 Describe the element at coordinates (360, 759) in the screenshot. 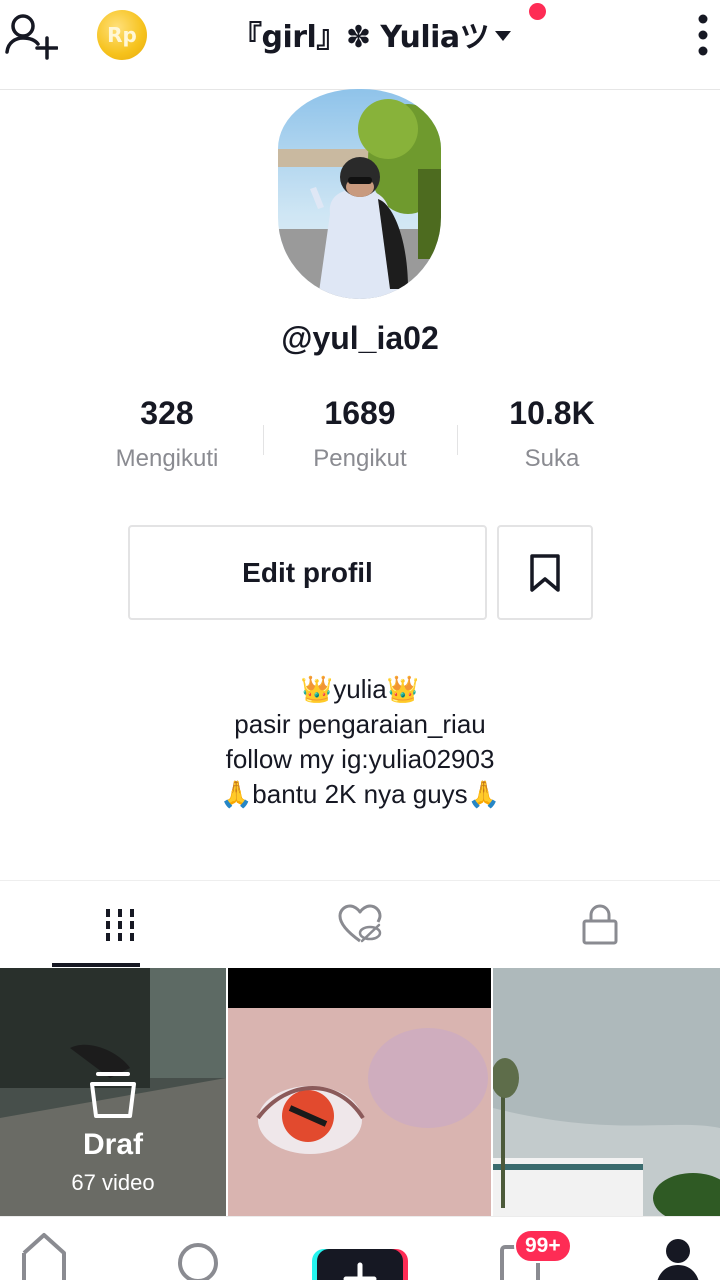

I see `bio-line: follow my ig:yulia02903` at that location.